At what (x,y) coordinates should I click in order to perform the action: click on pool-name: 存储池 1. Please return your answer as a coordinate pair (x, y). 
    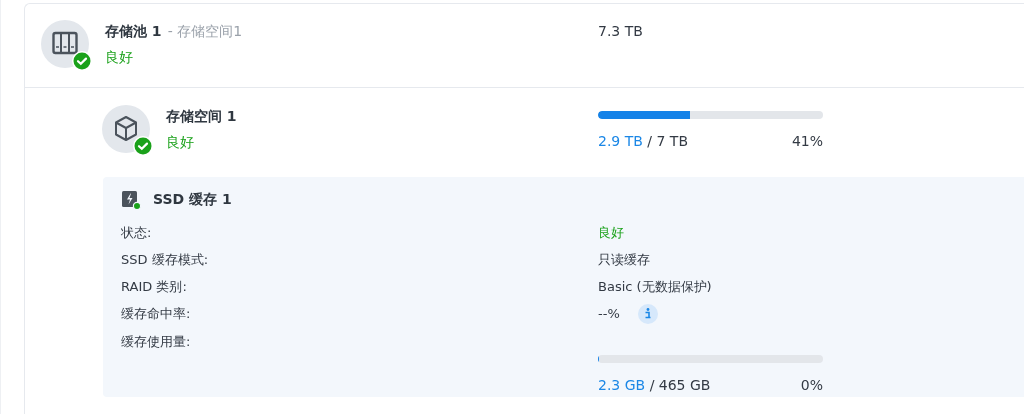
    Looking at the image, I should click on (133, 32).